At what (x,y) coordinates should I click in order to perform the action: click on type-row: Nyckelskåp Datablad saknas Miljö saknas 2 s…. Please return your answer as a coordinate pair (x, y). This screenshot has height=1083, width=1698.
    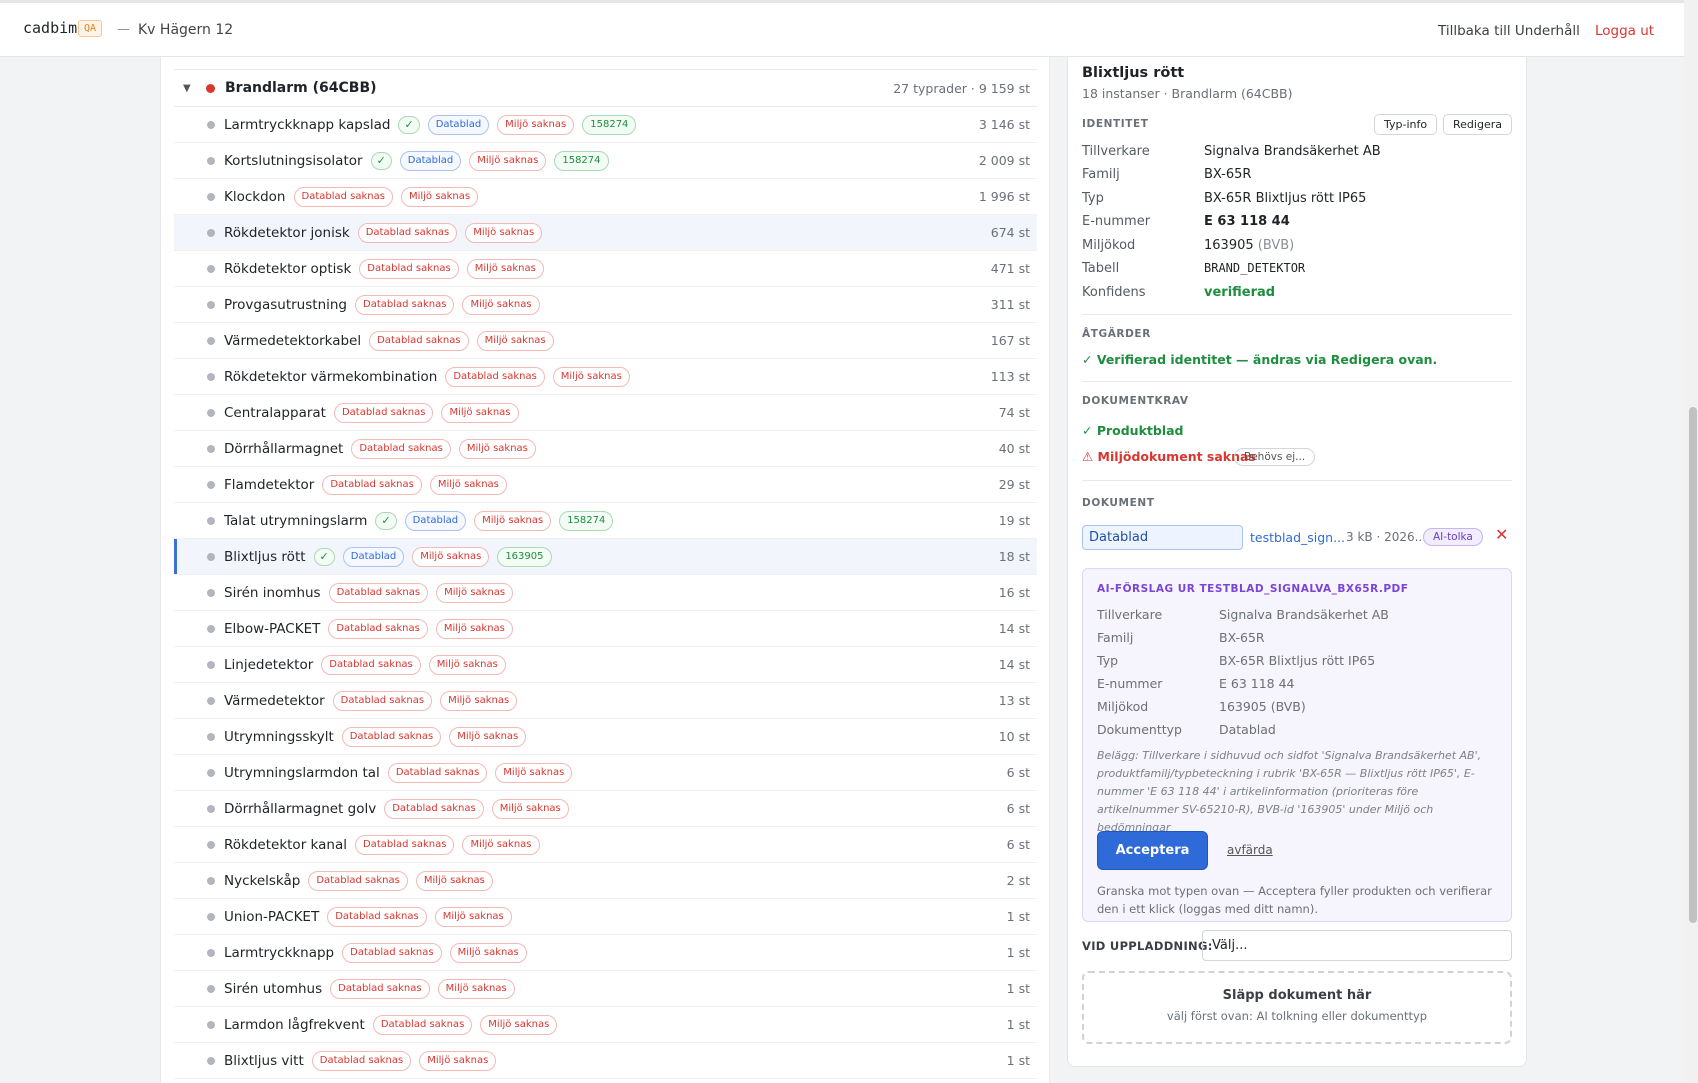
    Looking at the image, I should click on (605, 881).